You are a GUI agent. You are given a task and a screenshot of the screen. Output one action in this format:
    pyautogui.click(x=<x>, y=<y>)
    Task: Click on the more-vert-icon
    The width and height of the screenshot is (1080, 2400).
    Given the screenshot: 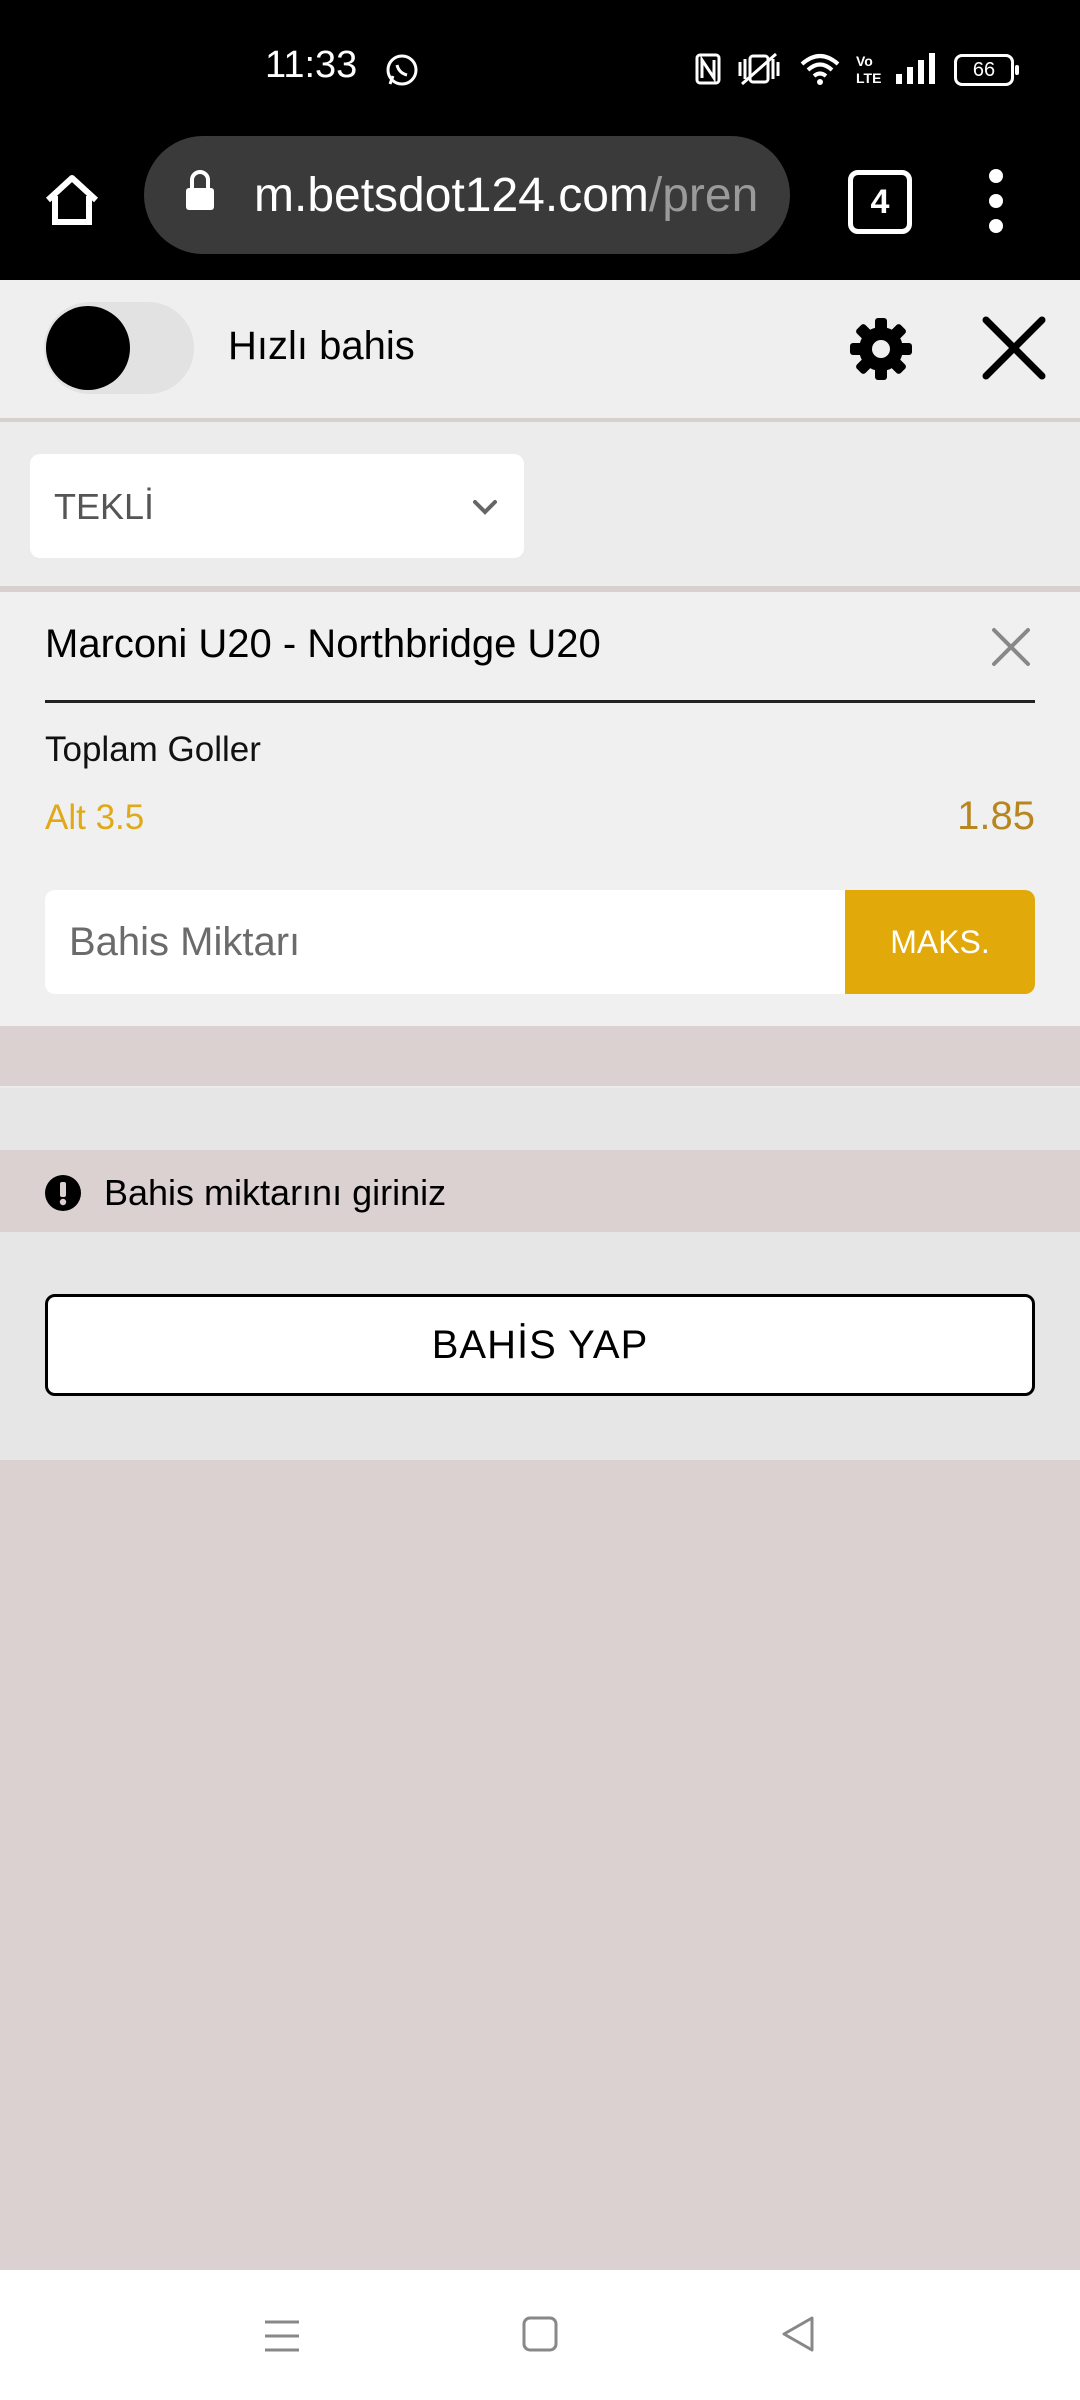 What is the action you would take?
    pyautogui.click(x=996, y=201)
    